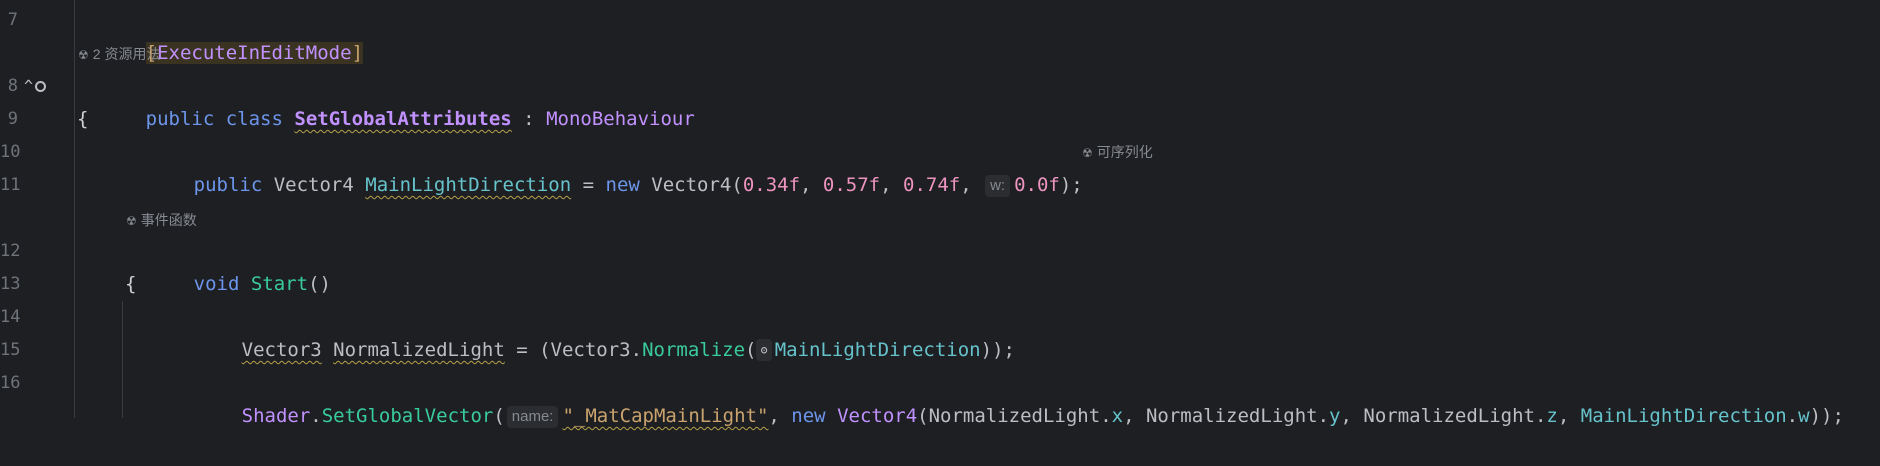 This screenshot has width=1880, height=466. What do you see at coordinates (1334, 416) in the screenshot?
I see `field-reference: y` at bounding box center [1334, 416].